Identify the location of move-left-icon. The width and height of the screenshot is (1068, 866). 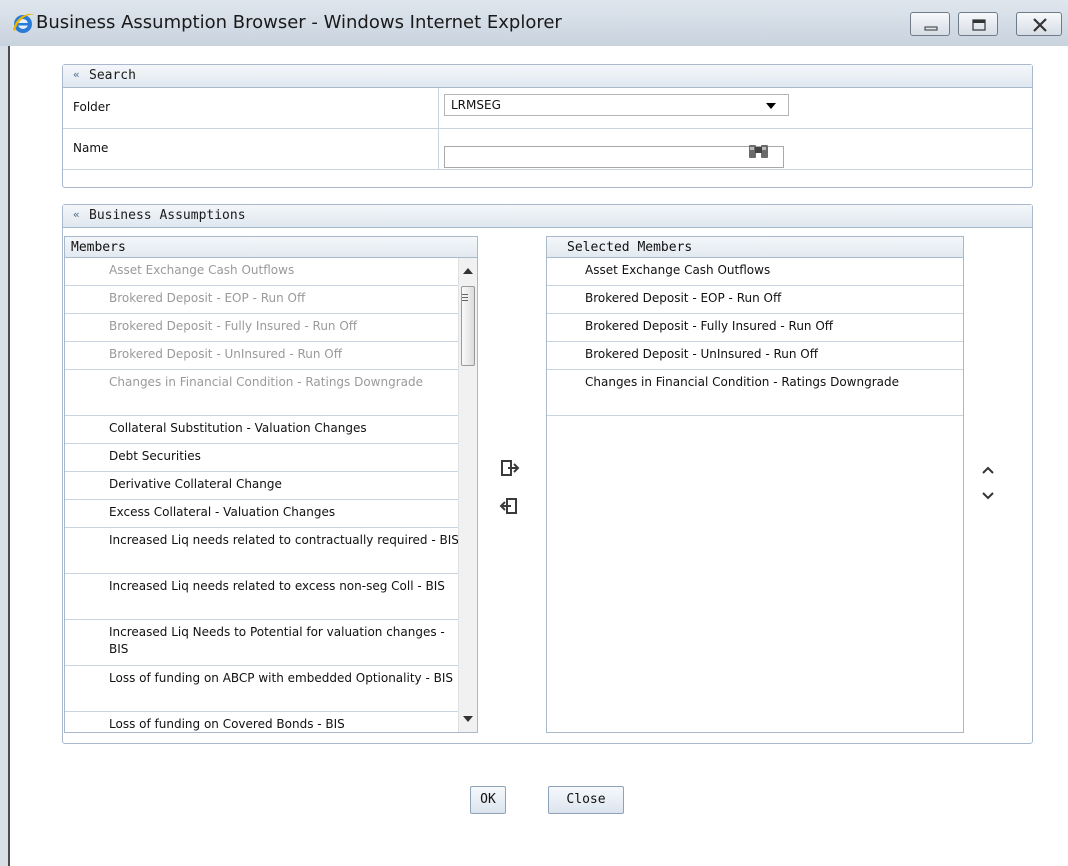
(508, 506).